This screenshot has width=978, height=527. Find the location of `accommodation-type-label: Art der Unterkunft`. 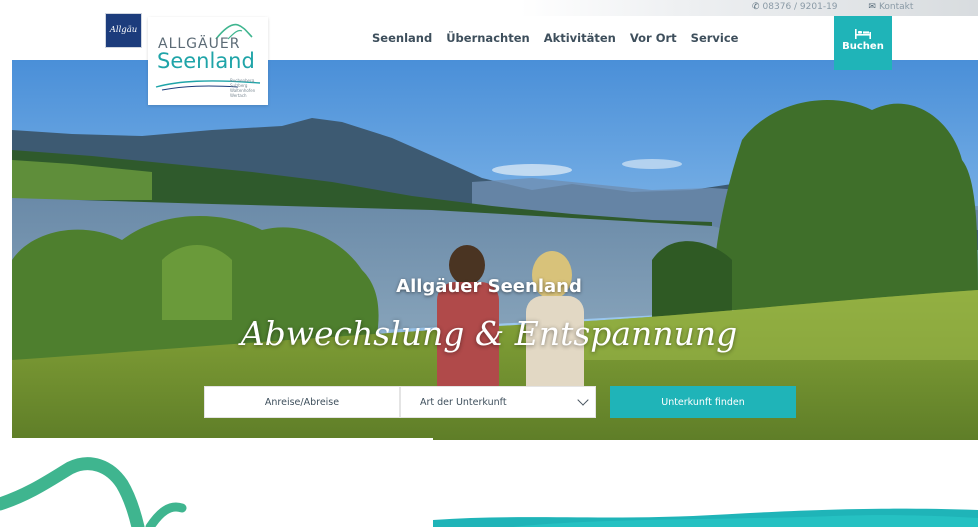

accommodation-type-label: Art der Unterkunft is located at coordinates (463, 402).